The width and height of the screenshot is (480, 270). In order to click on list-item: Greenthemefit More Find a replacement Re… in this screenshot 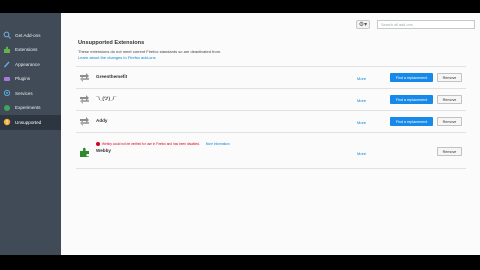, I will do `click(271, 77)`.